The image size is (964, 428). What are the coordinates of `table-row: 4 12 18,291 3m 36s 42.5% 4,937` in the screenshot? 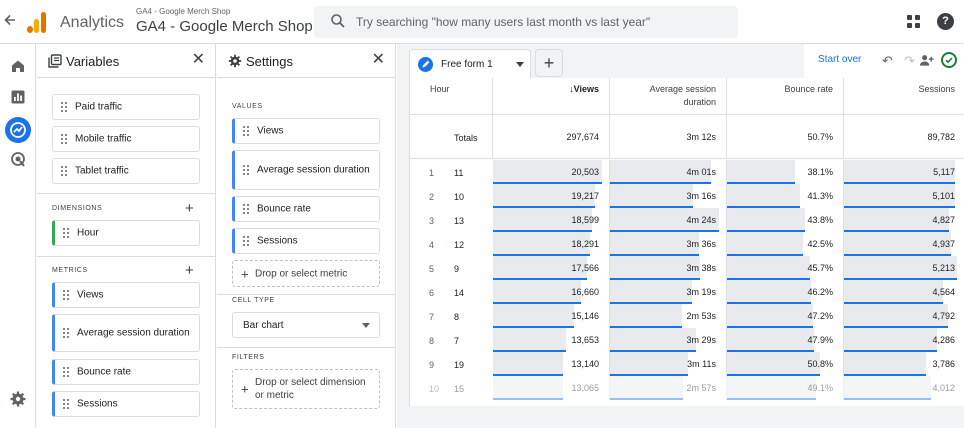 It's located at (687, 244).